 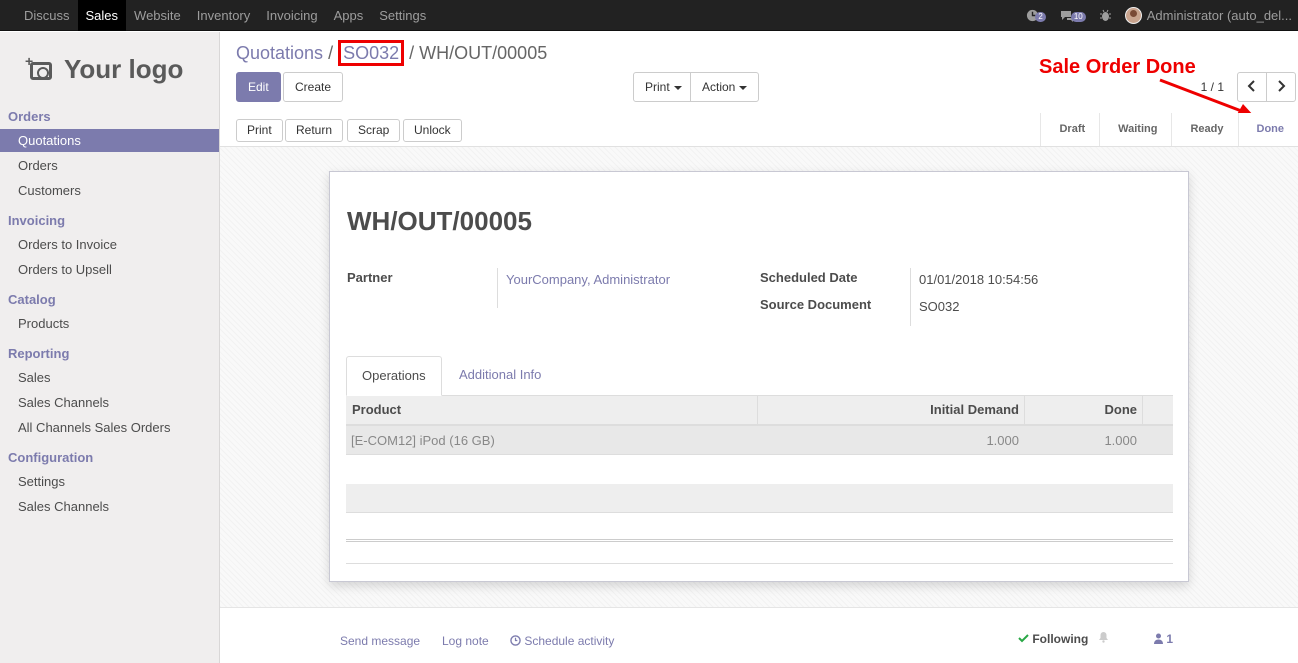 What do you see at coordinates (1023, 638) in the screenshot?
I see `check-icon` at bounding box center [1023, 638].